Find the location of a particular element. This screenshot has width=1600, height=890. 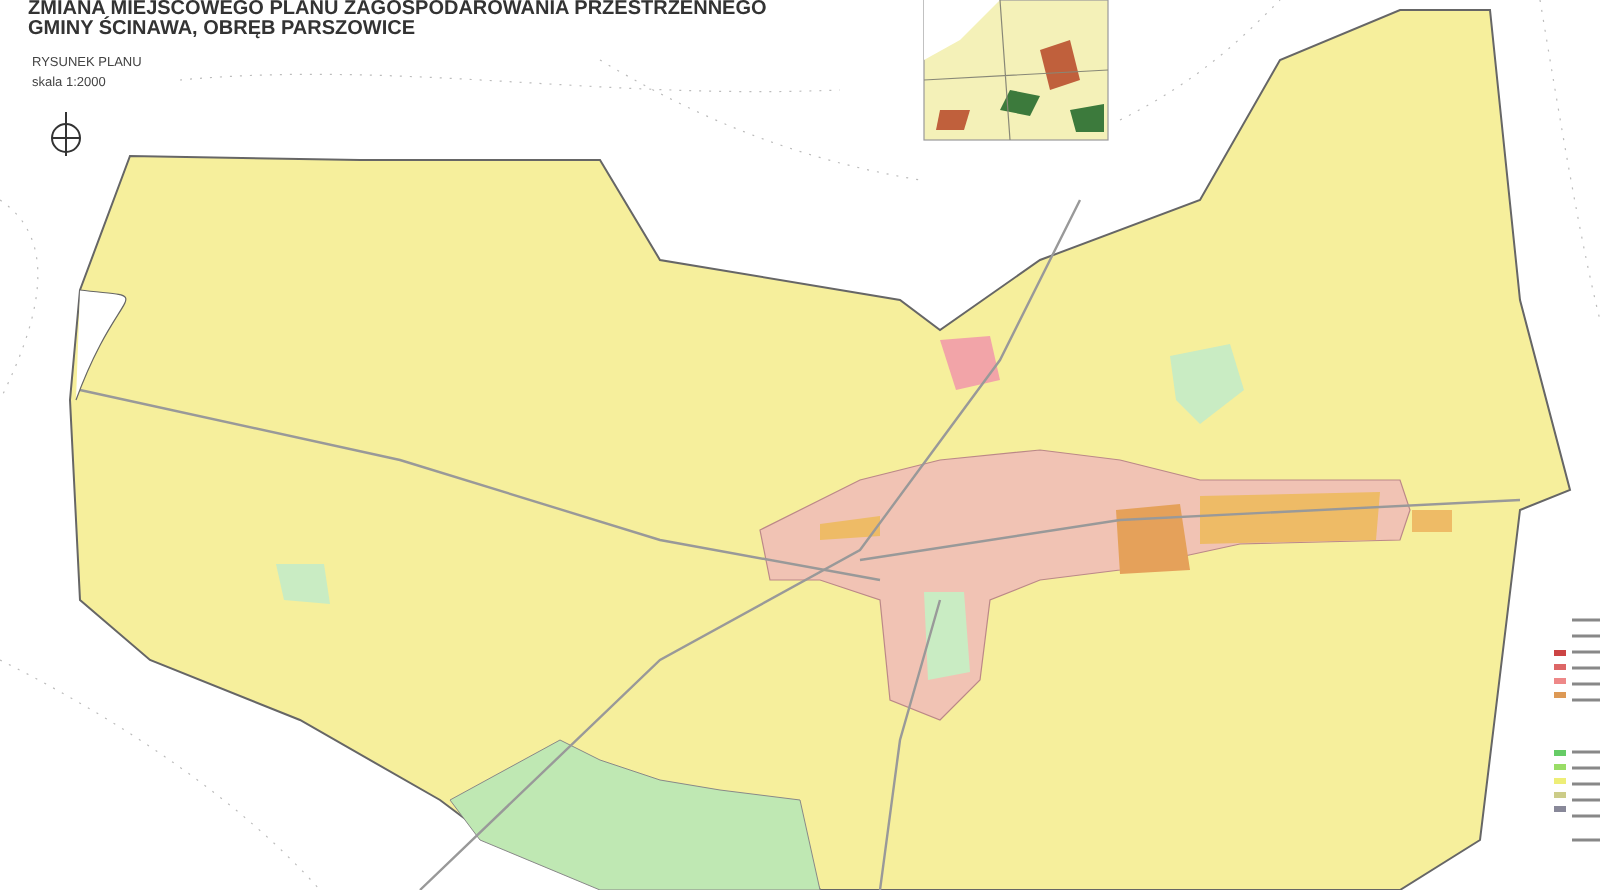

plan-title: GMINY ŚCINAWA, OBRĘB PARSZOWICE is located at coordinates (223, 30).